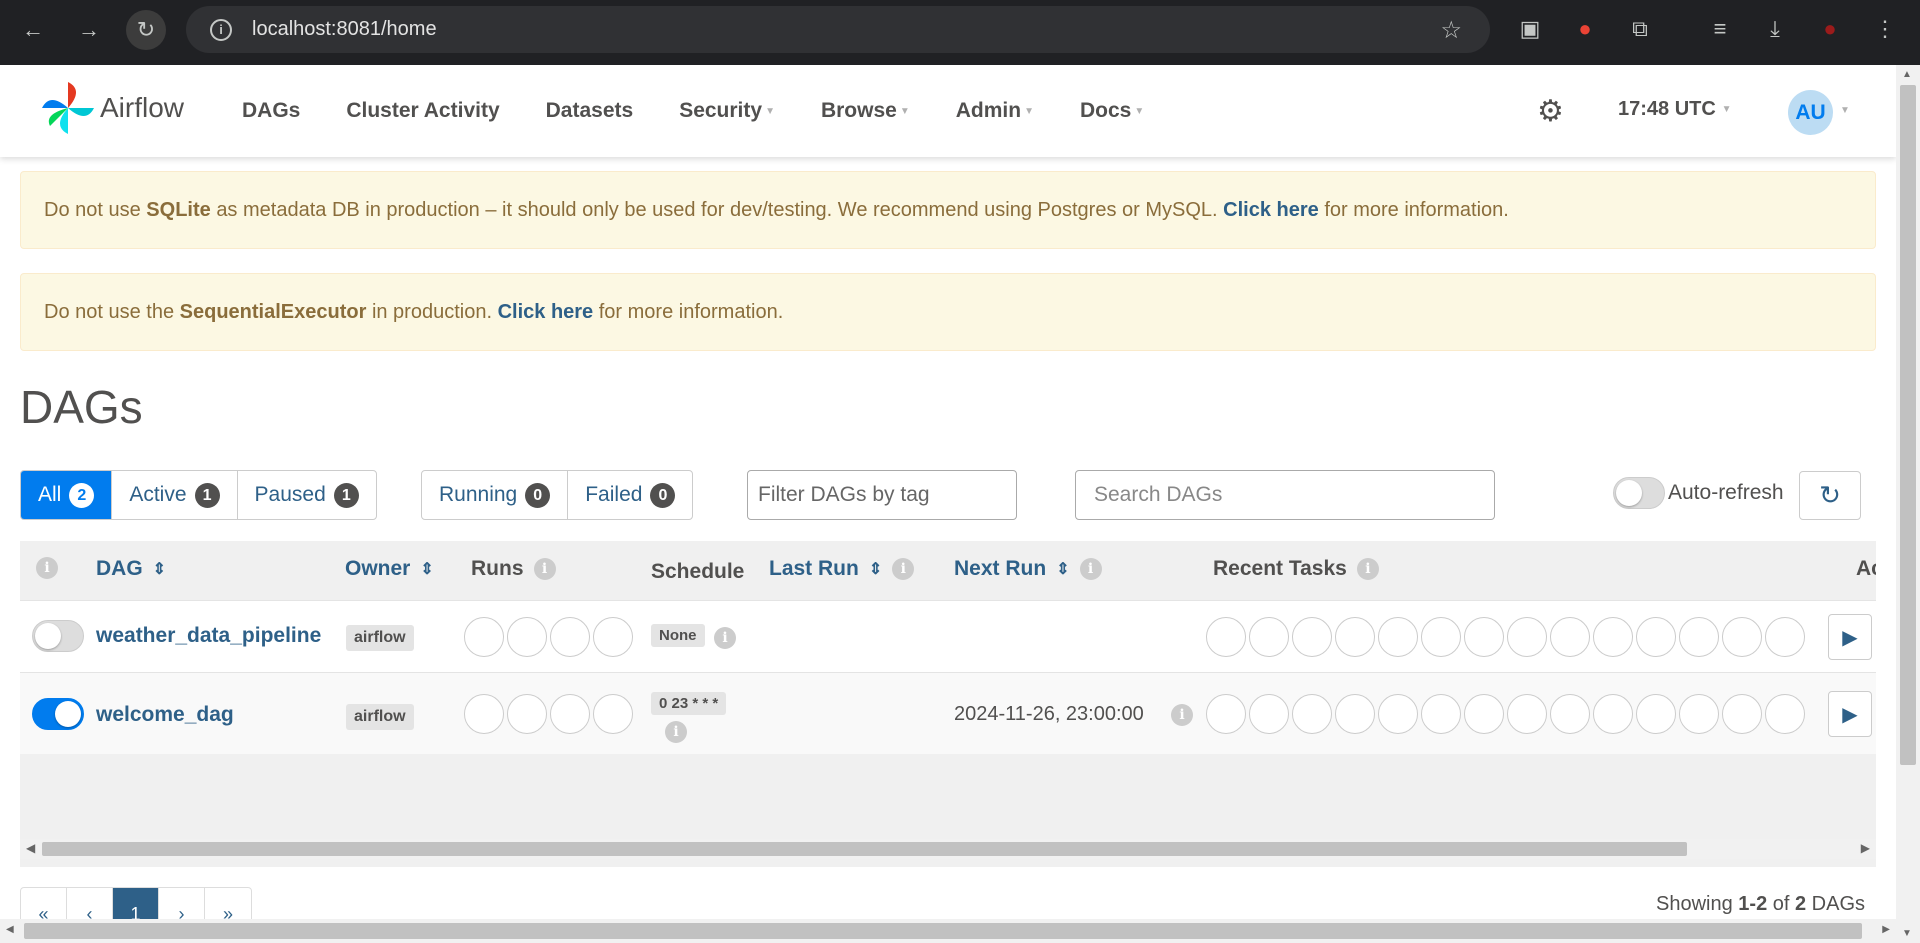  I want to click on bookmark-star-icon: ☆, so click(1451, 30).